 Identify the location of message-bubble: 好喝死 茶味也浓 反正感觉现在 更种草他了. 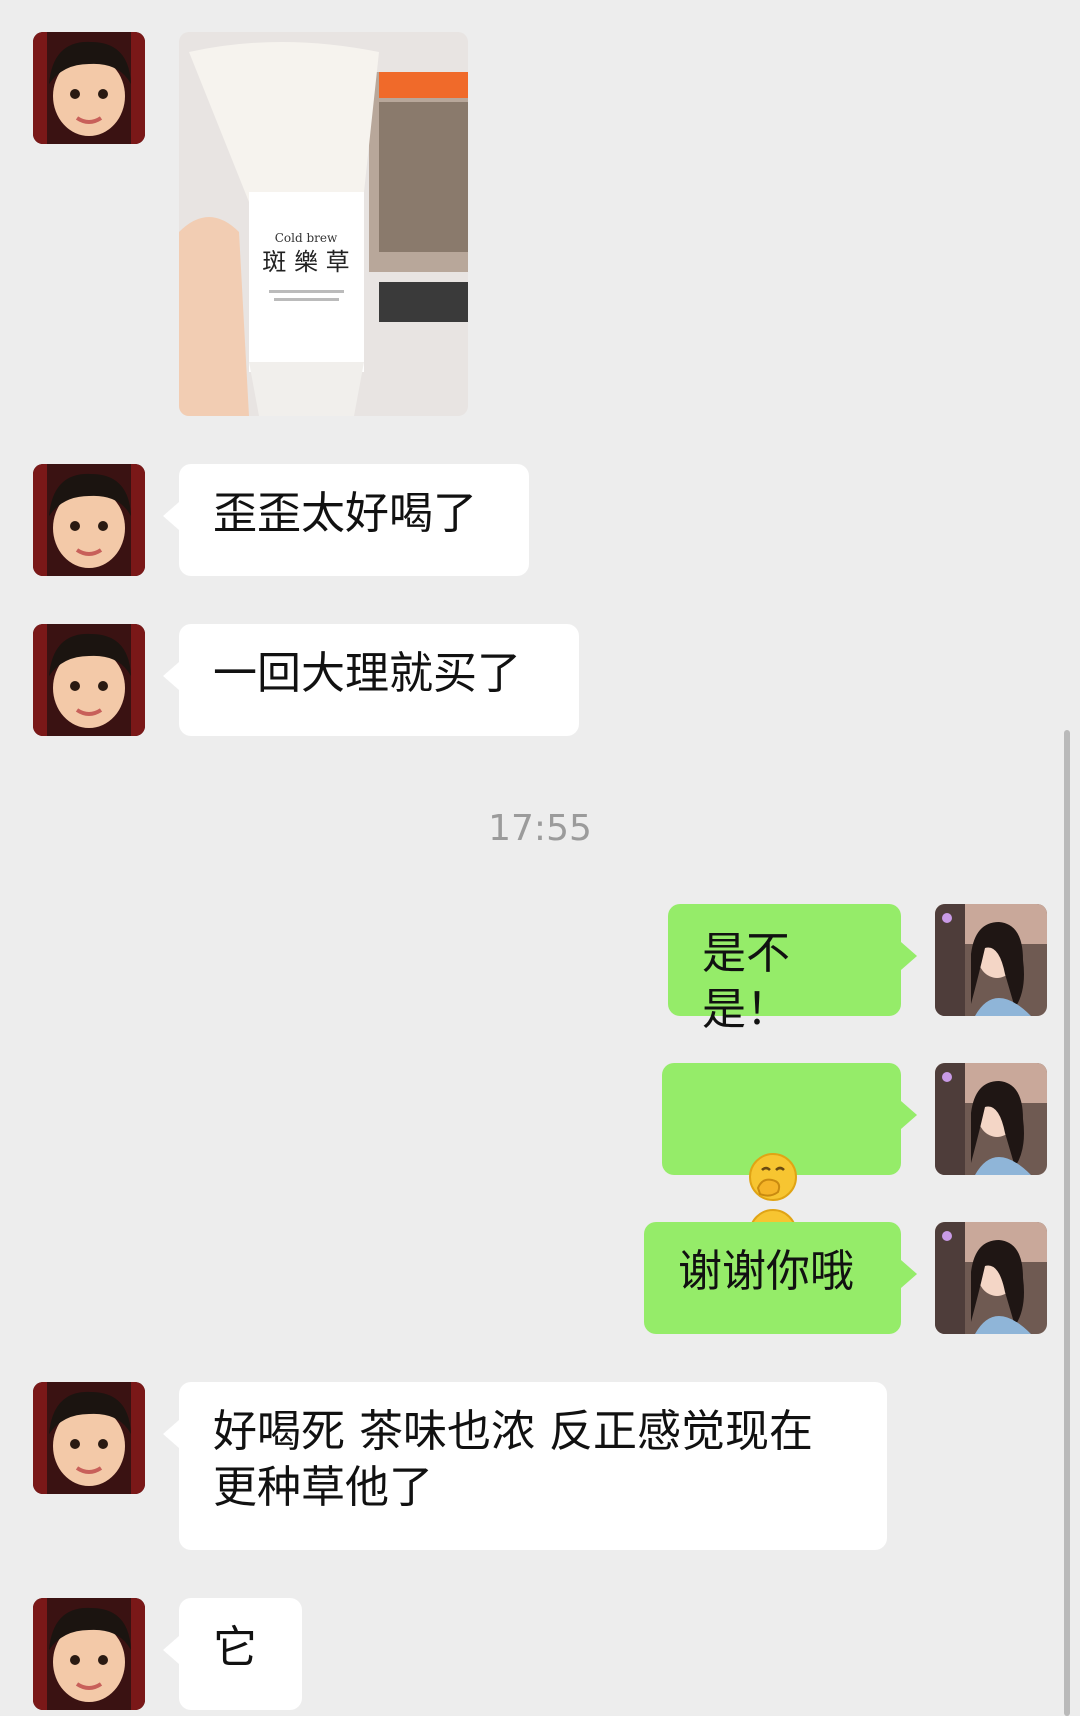
(525, 1466).